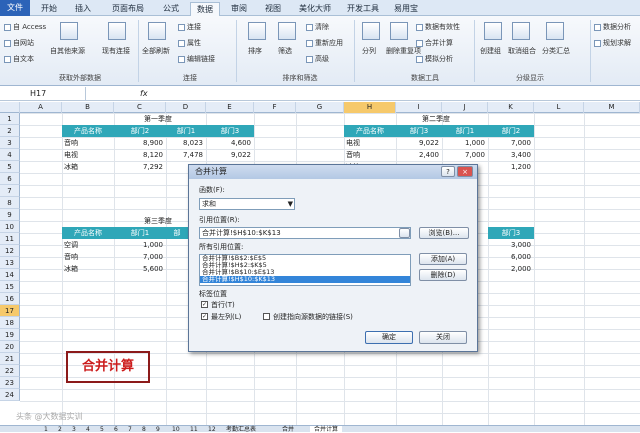 Image resolution: width=640 pixels, height=433 pixels. What do you see at coordinates (196, 59) in the screenshot?
I see `edit-links-button: 编辑链接` at bounding box center [196, 59].